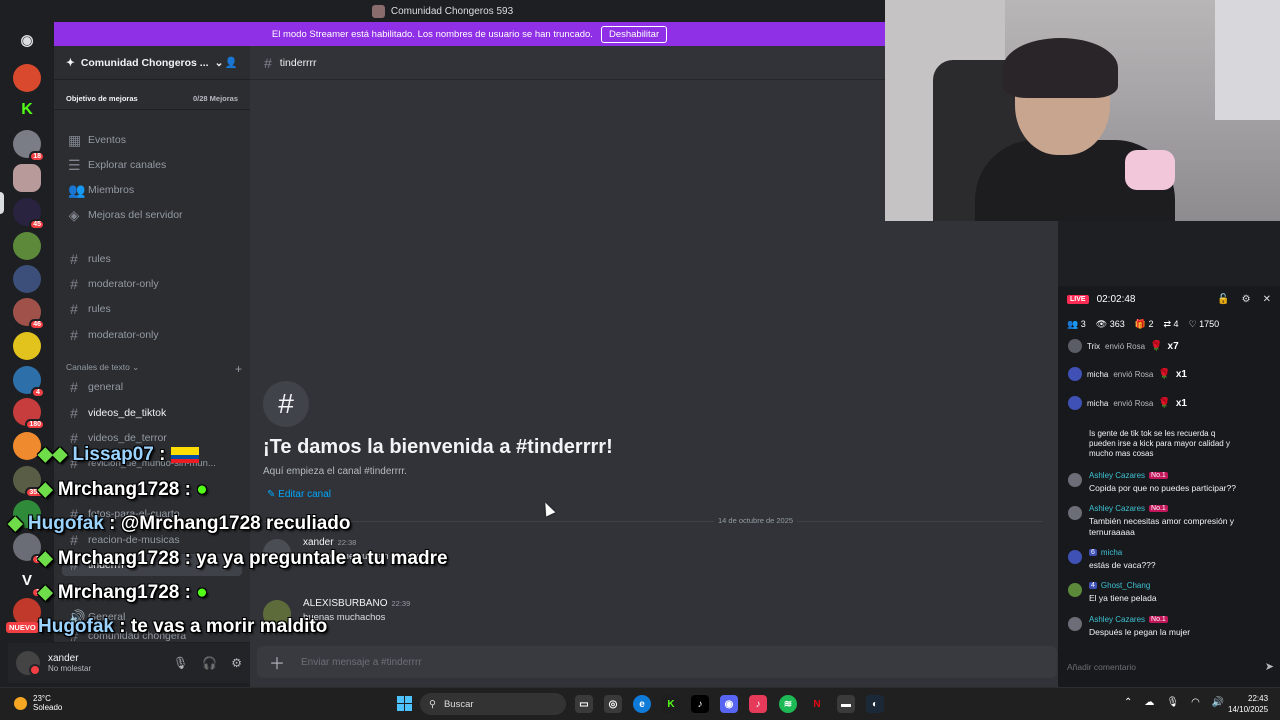 This screenshot has width=1280, height=720. What do you see at coordinates (493, 704) in the screenshot?
I see `taskbar-search: ⚲ Buscar` at bounding box center [493, 704].